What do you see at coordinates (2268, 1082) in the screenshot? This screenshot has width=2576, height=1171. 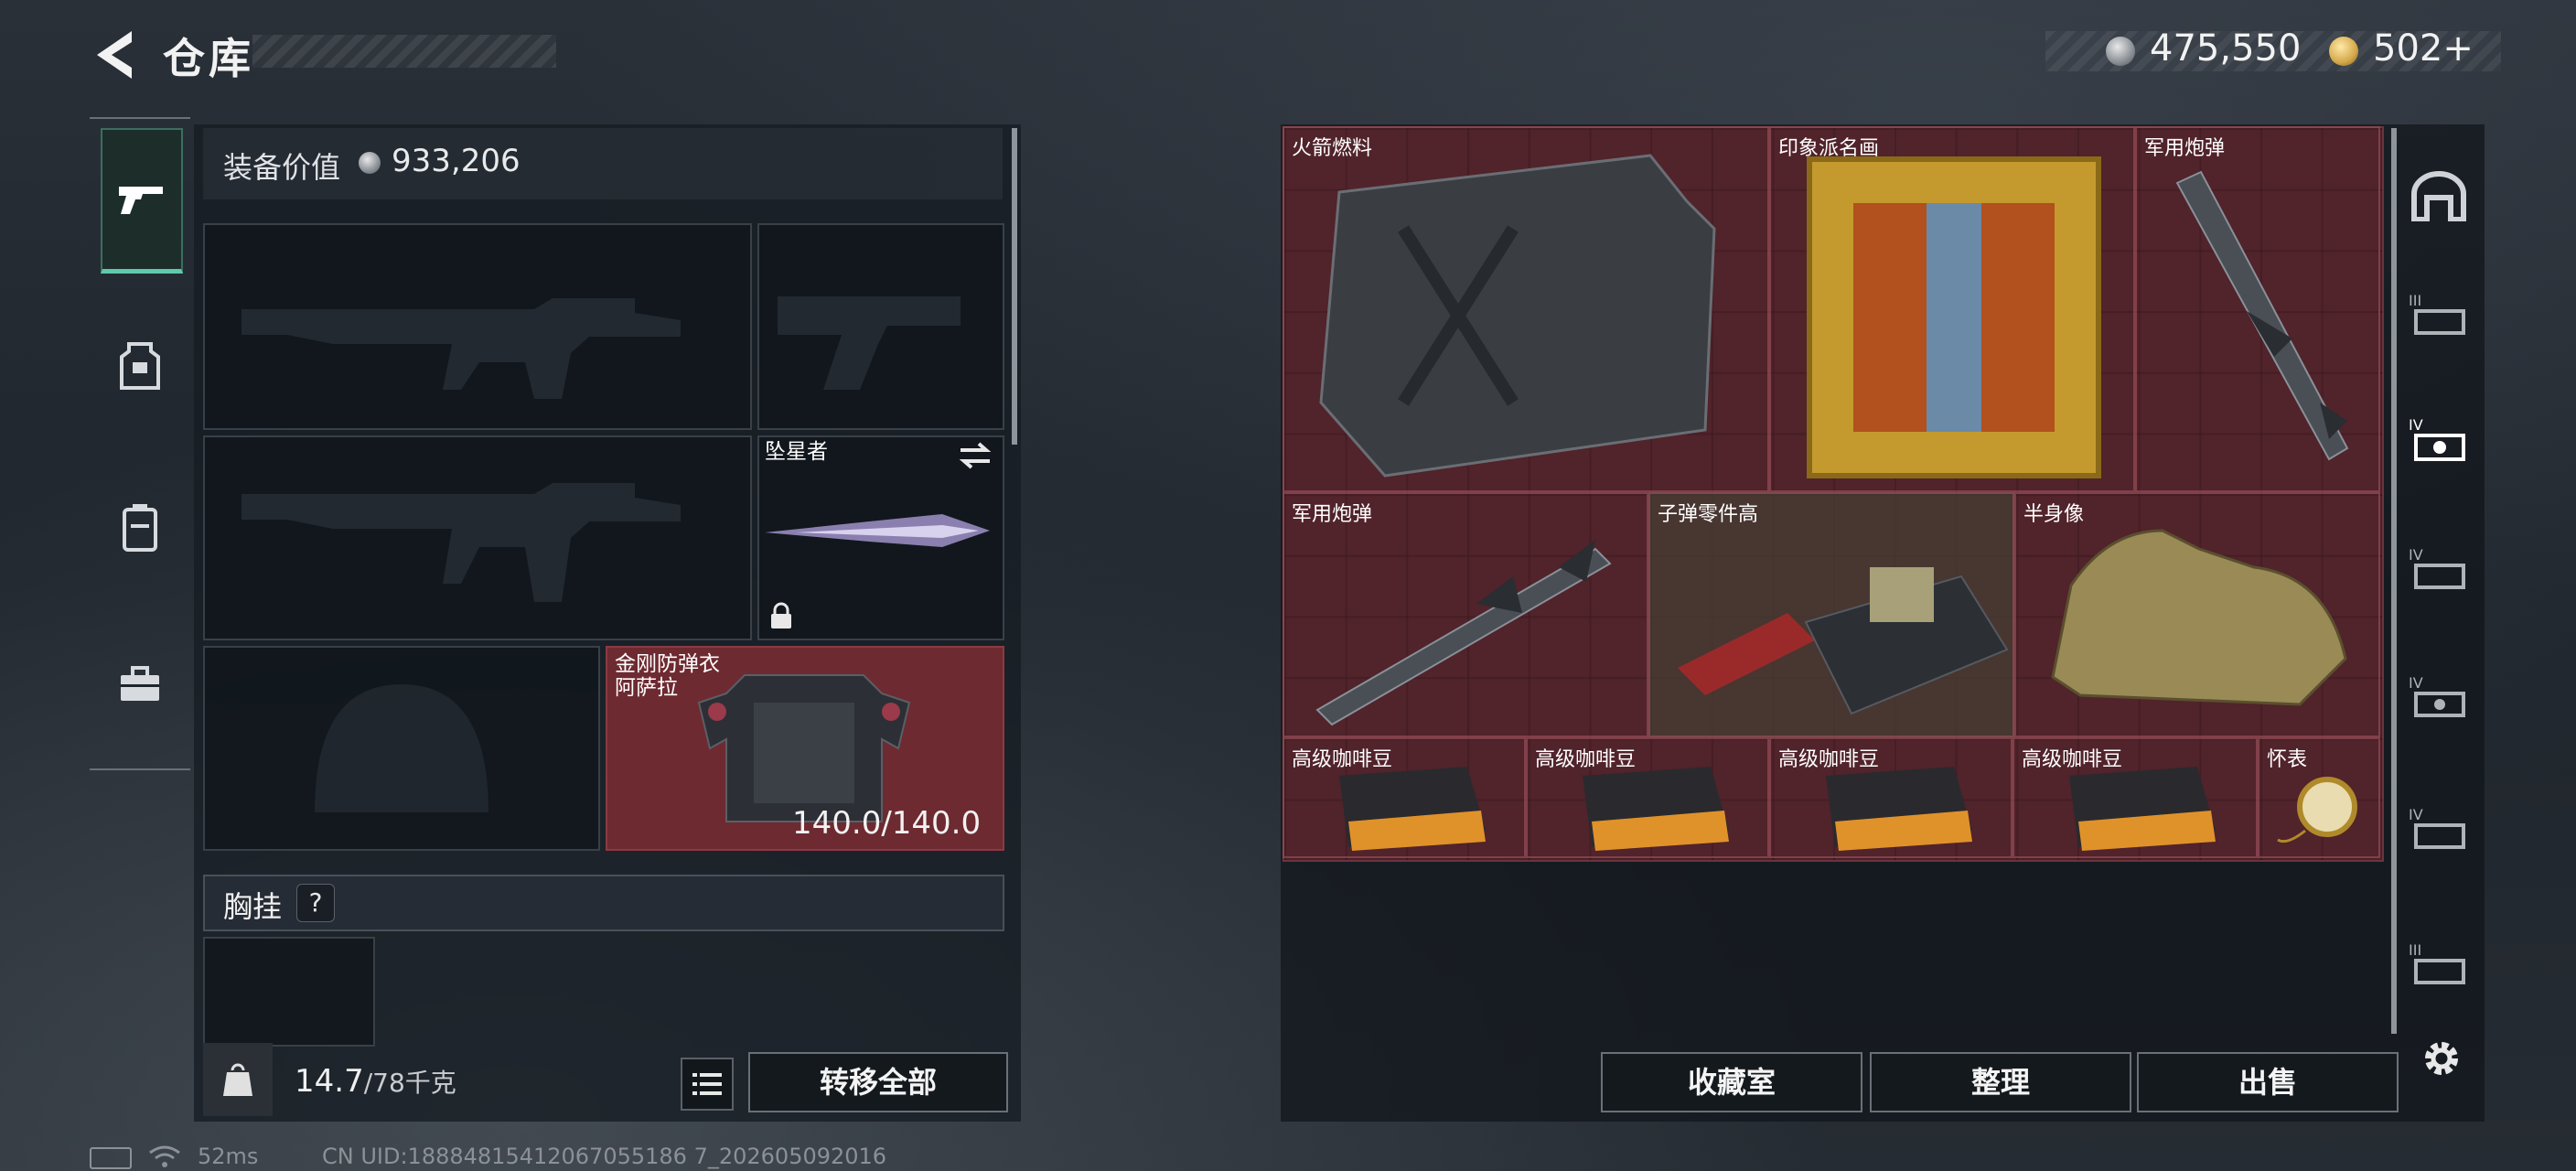 I see `sell-button: 出售` at bounding box center [2268, 1082].